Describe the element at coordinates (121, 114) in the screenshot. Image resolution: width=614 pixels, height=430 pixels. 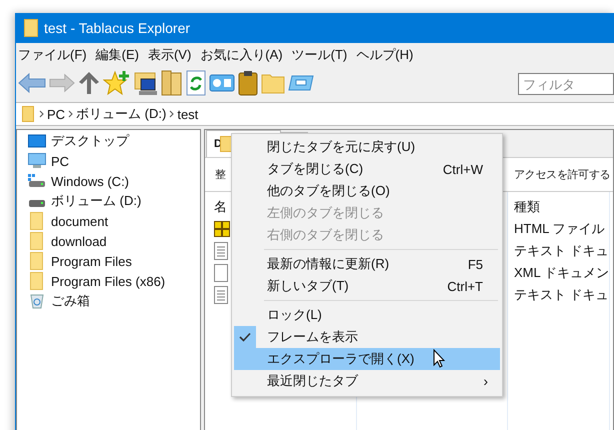
I see `breadcrumb-item: ボリューム (D:)` at that location.